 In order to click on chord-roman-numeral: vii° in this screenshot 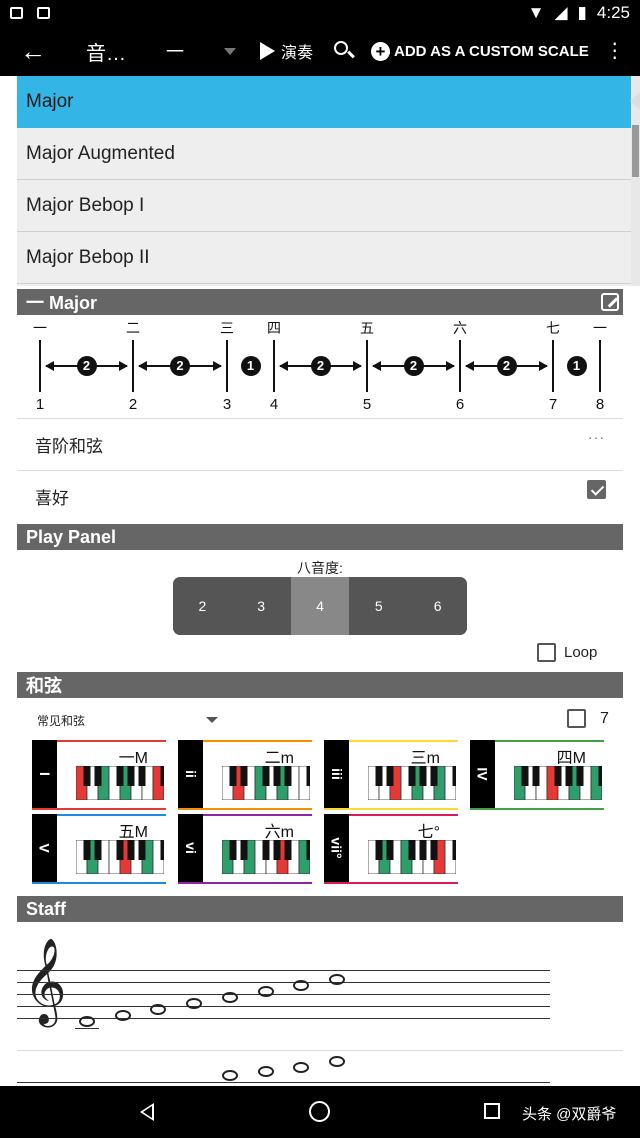, I will do `click(336, 848)`.